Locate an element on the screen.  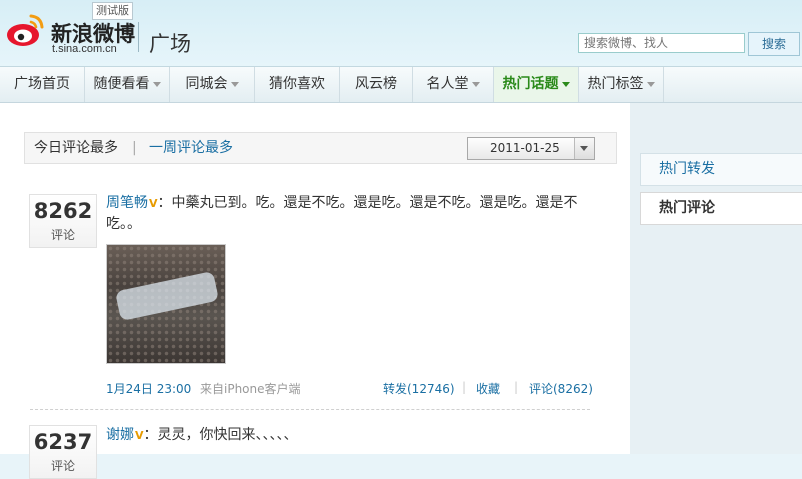
repost-link-text: 转发(12746) is located at coordinates (419, 389).